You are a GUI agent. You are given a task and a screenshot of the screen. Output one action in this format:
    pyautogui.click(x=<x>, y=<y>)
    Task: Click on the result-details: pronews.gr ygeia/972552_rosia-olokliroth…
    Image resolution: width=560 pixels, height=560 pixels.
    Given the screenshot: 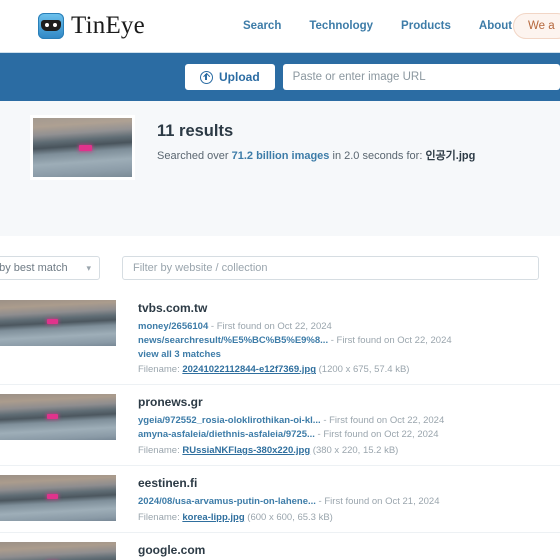 What is the action you would take?
    pyautogui.click(x=349, y=425)
    